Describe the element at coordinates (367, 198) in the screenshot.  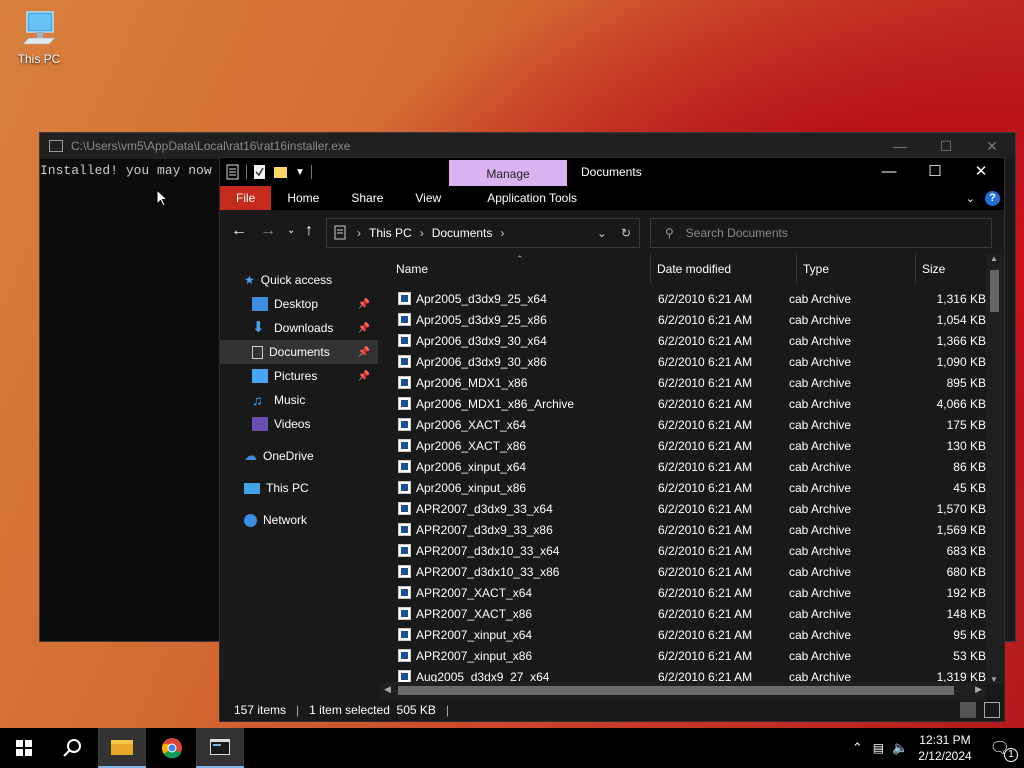
I see `tab-share: Share` at that location.